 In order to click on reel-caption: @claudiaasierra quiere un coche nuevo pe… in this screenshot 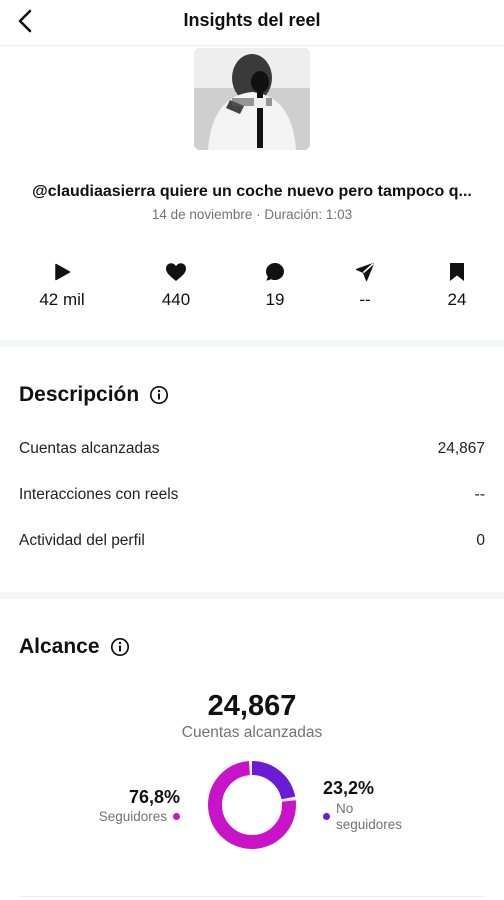, I will do `click(252, 191)`.